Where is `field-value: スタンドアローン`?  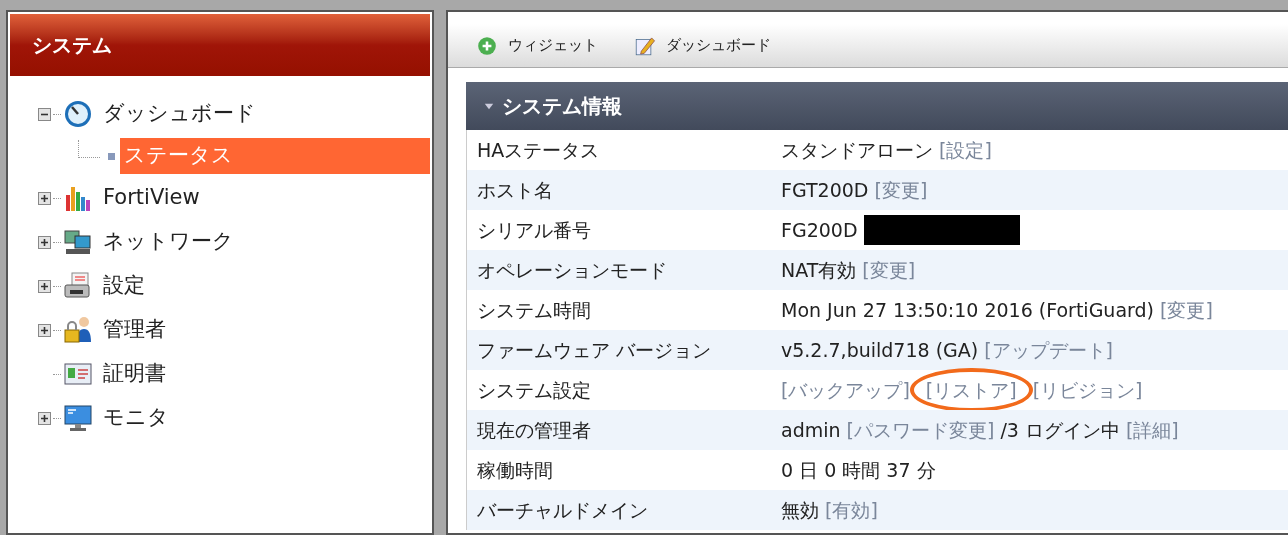
field-value: スタンドアローン is located at coordinates (857, 150).